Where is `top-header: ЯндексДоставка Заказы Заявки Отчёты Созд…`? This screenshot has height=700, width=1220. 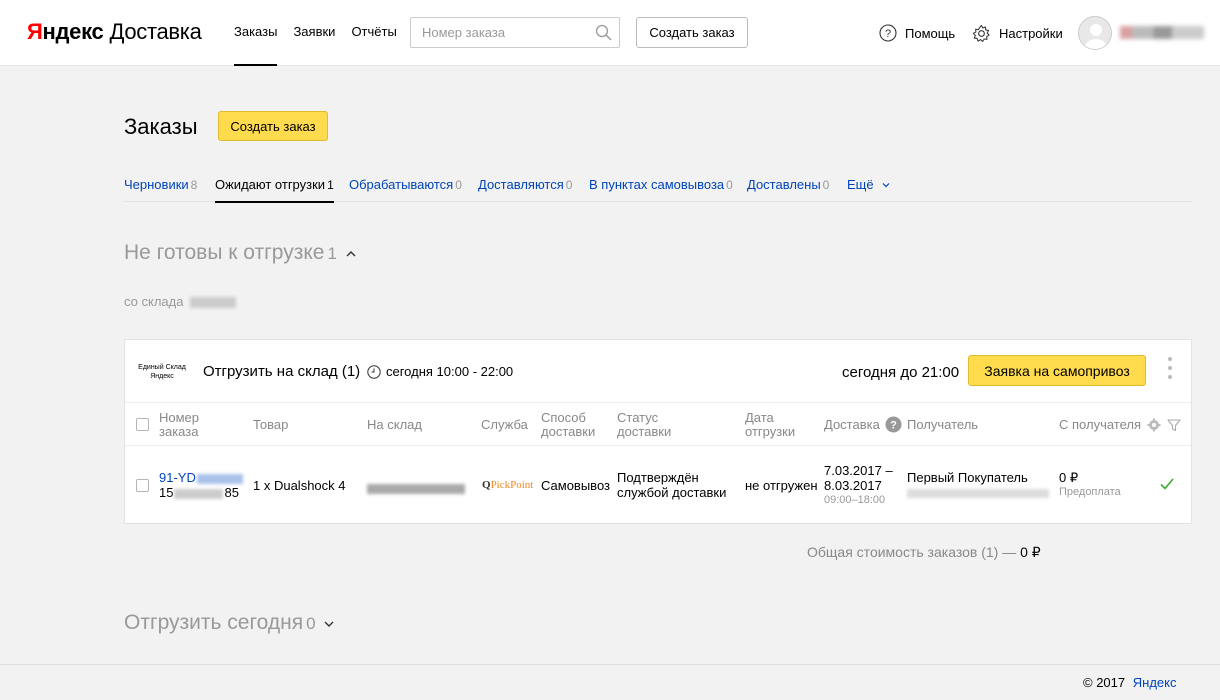 top-header: ЯндексДоставка Заказы Заявки Отчёты Созд… is located at coordinates (610, 33).